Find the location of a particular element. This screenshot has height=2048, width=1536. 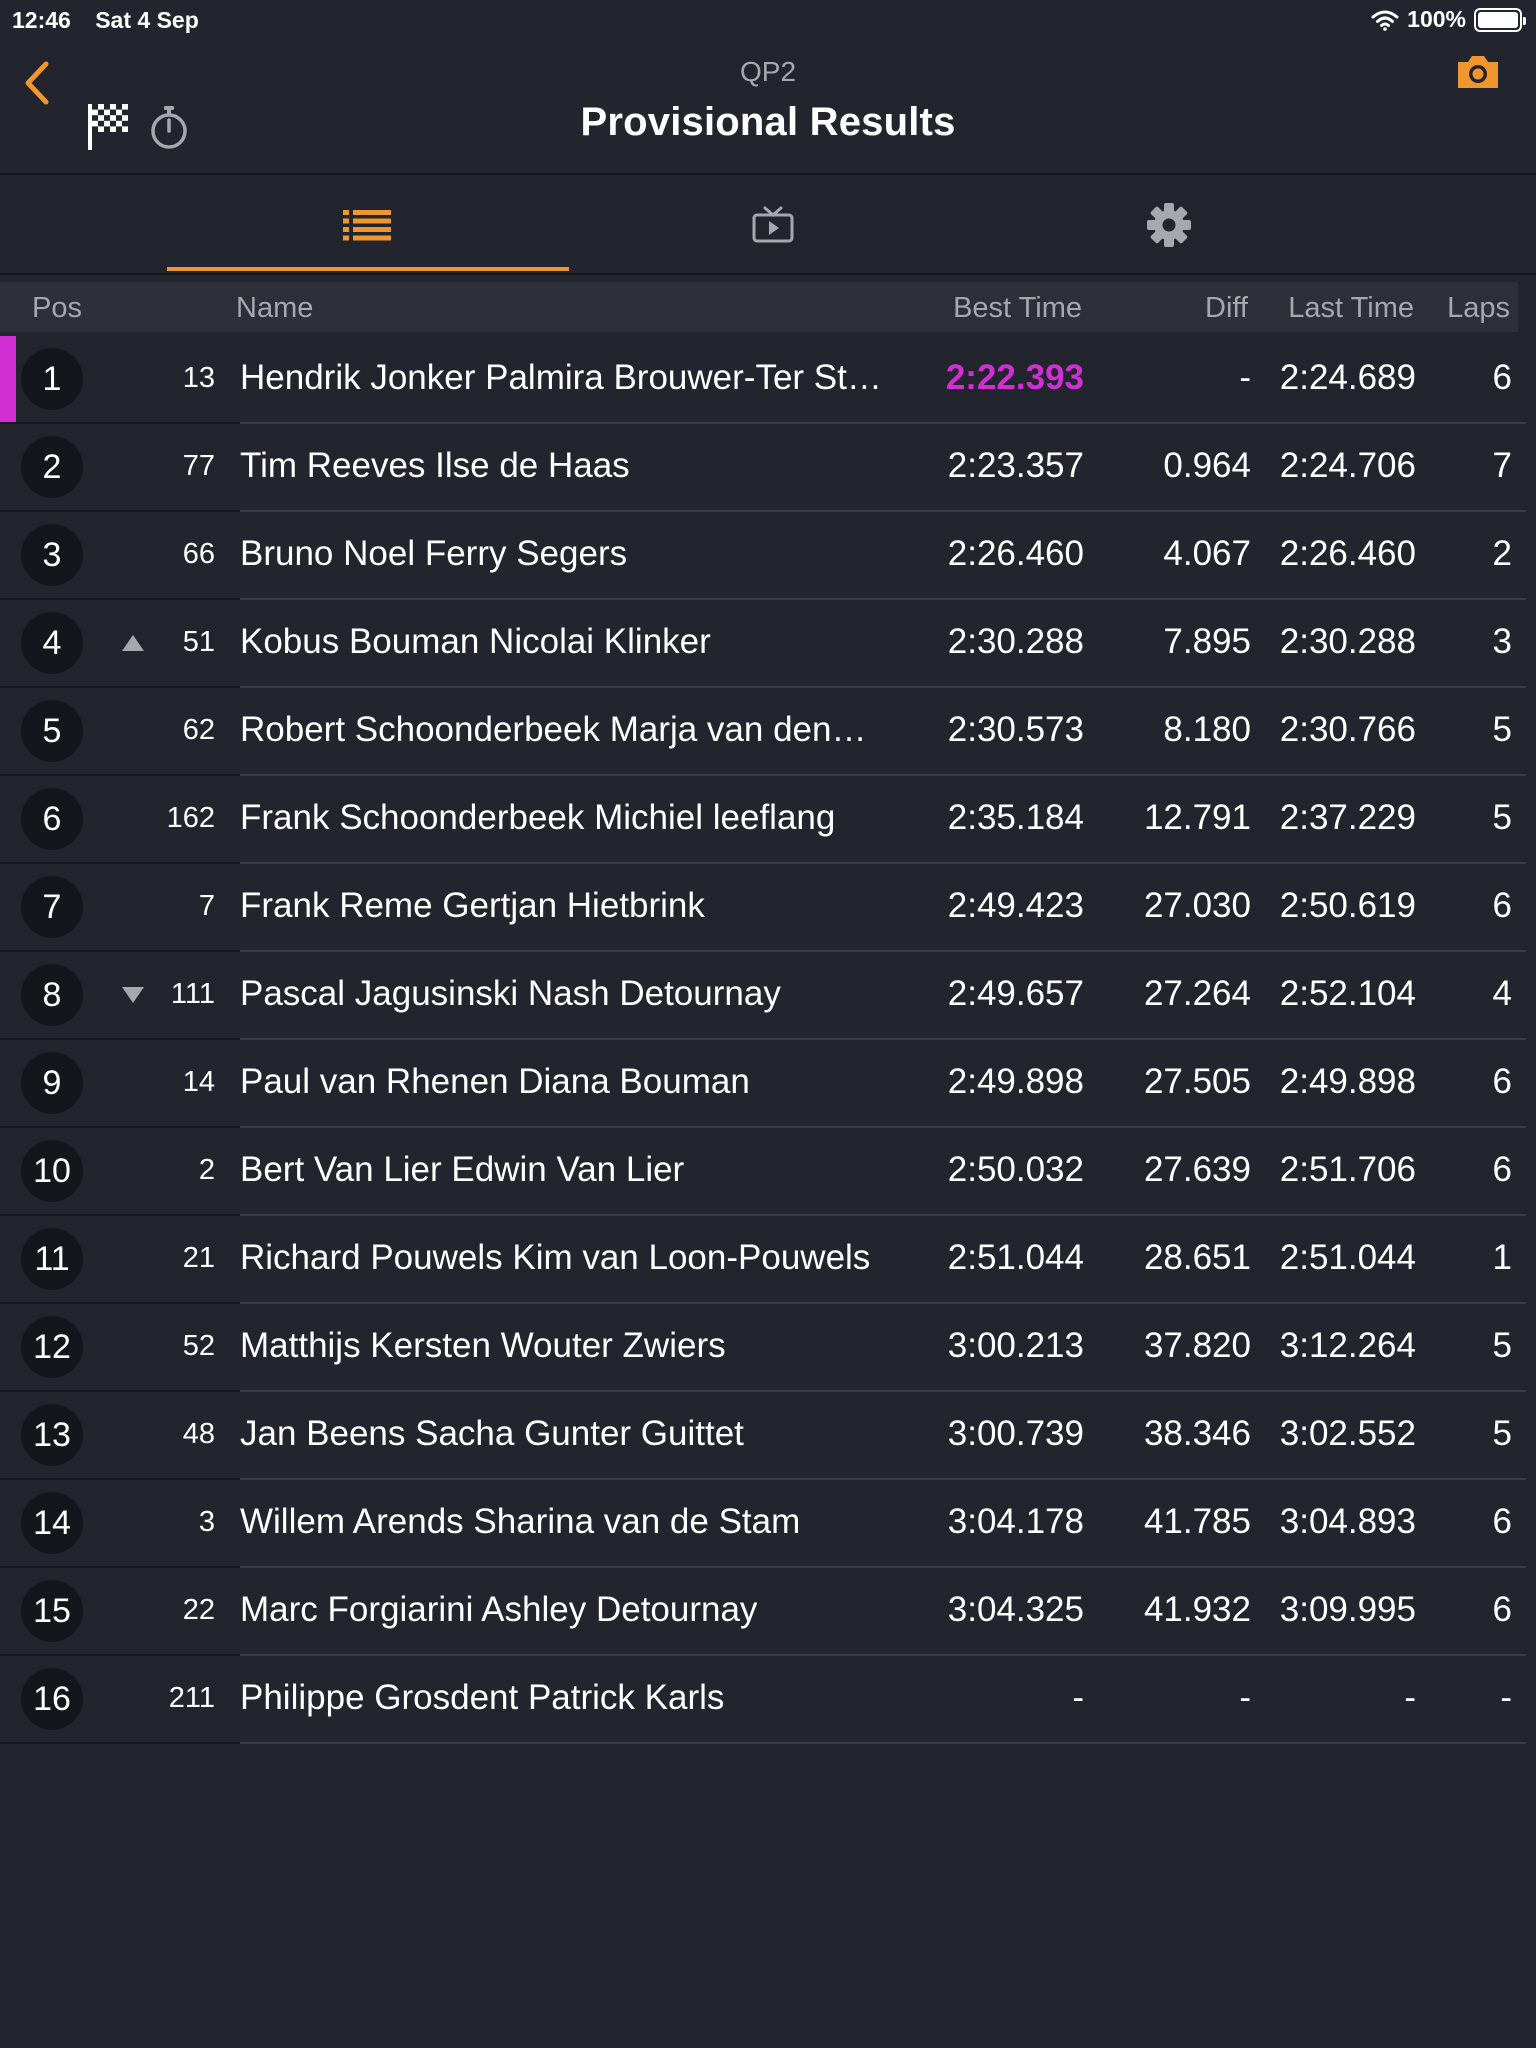

position-badge: 14 is located at coordinates (52, 1523).